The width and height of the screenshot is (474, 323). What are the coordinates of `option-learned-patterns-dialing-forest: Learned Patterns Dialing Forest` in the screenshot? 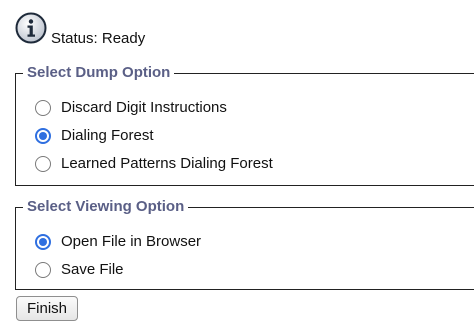 It's located at (154, 164).